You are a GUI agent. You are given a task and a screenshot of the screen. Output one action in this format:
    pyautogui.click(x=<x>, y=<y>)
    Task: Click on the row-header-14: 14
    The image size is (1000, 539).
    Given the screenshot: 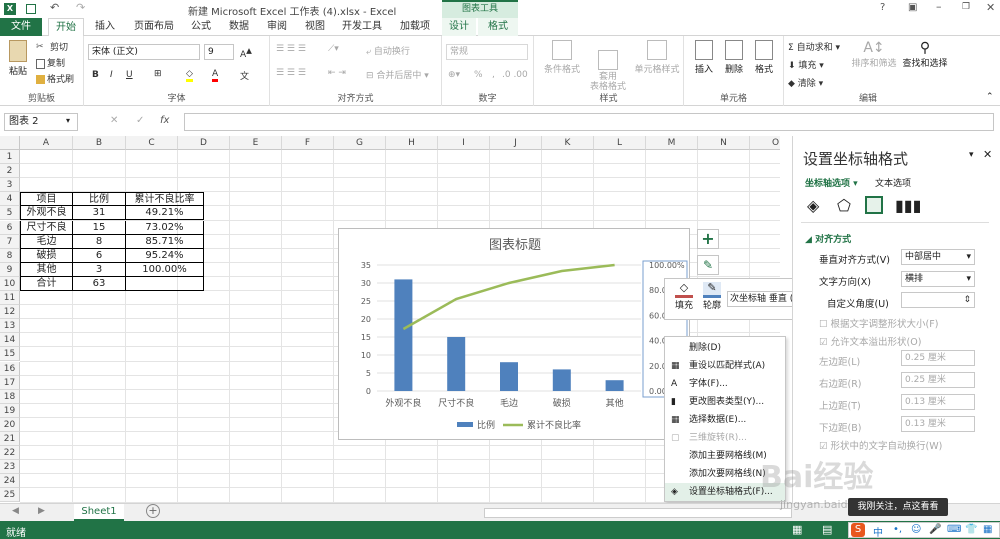 What is the action you would take?
    pyautogui.click(x=10, y=340)
    